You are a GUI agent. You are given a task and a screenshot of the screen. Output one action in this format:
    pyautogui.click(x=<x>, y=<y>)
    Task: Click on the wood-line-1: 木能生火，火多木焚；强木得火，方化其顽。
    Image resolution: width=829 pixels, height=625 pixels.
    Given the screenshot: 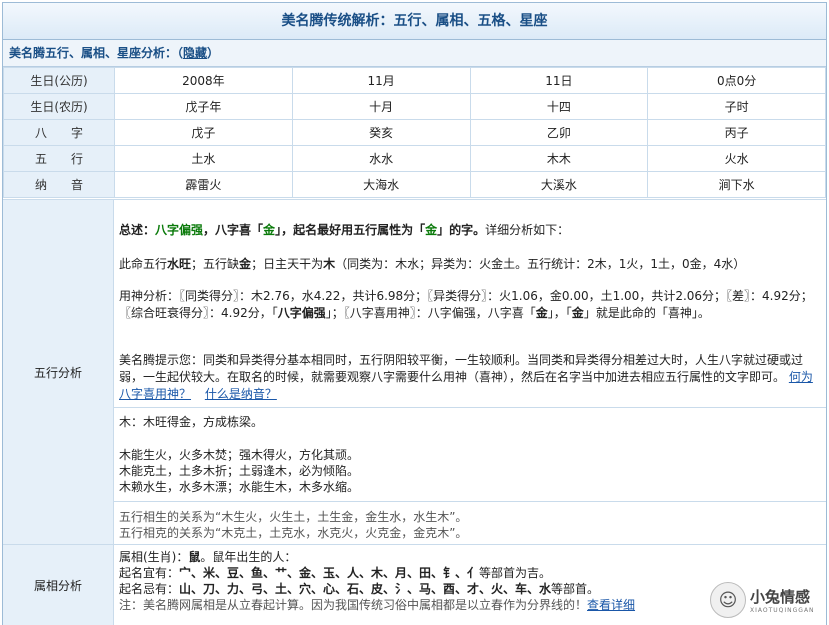 What is the action you would take?
    pyautogui.click(x=239, y=455)
    